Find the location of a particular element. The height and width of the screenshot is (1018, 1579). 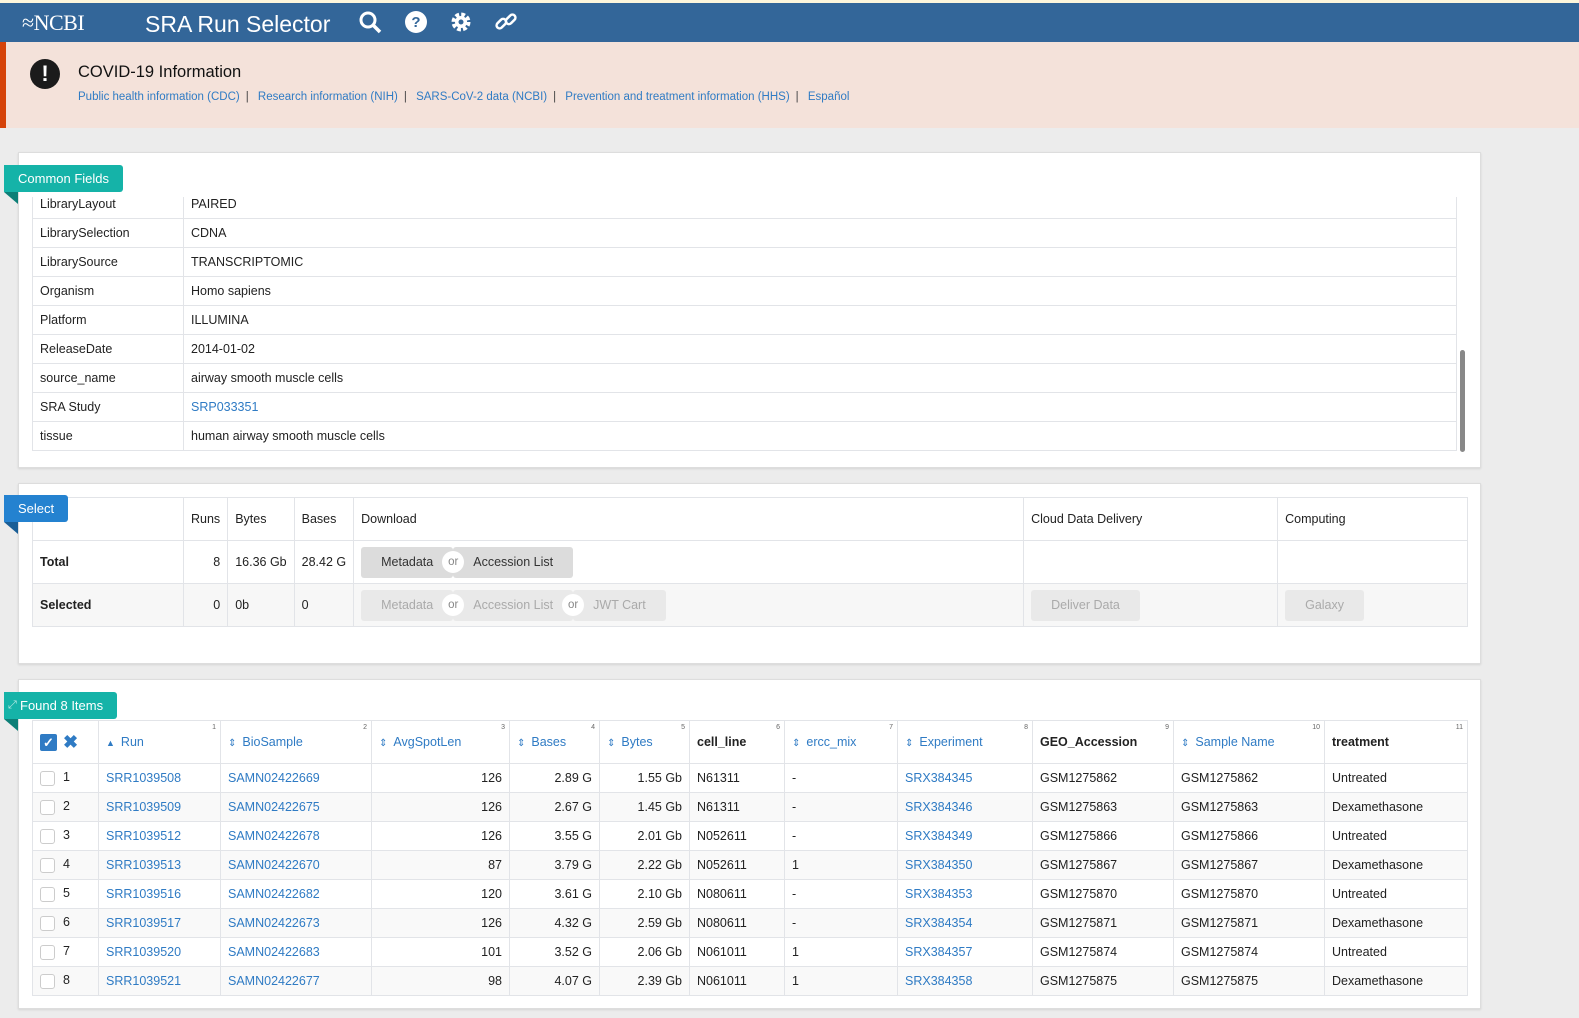

cell-run: SRR1039512 is located at coordinates (159, 836).